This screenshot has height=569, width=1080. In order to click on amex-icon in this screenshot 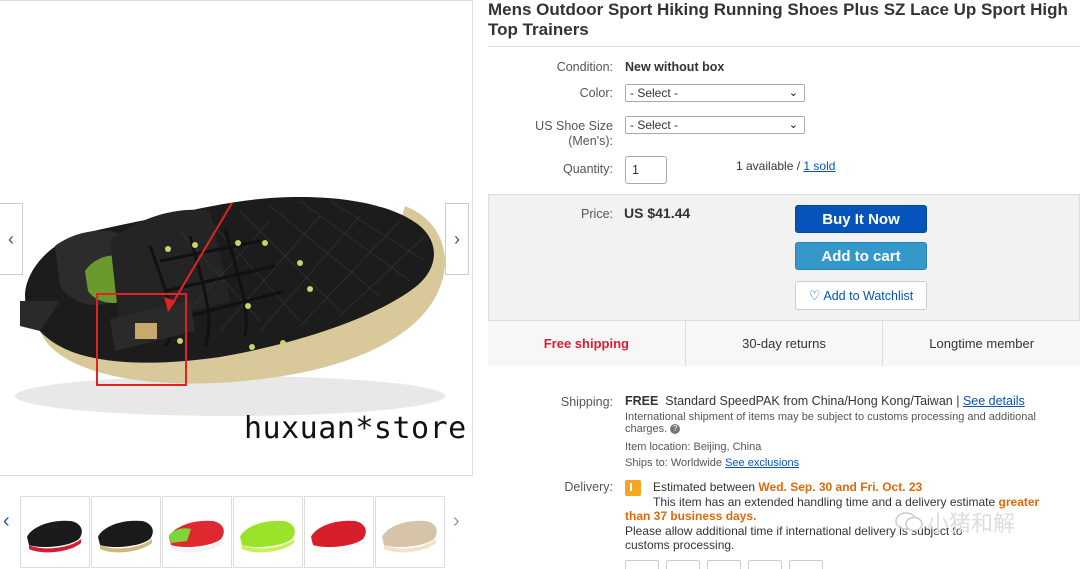, I will do `click(765, 564)`.